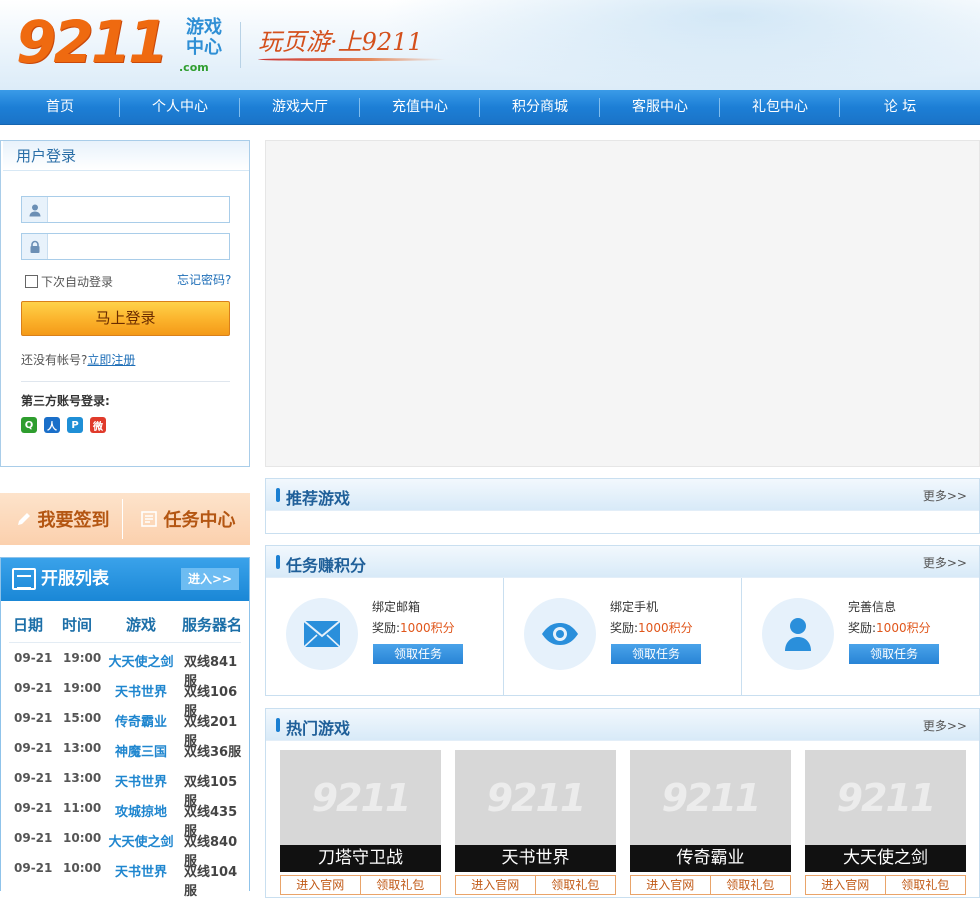  I want to click on server-row: 09-21 19:00 天书世界 双线106服, so click(125, 700).